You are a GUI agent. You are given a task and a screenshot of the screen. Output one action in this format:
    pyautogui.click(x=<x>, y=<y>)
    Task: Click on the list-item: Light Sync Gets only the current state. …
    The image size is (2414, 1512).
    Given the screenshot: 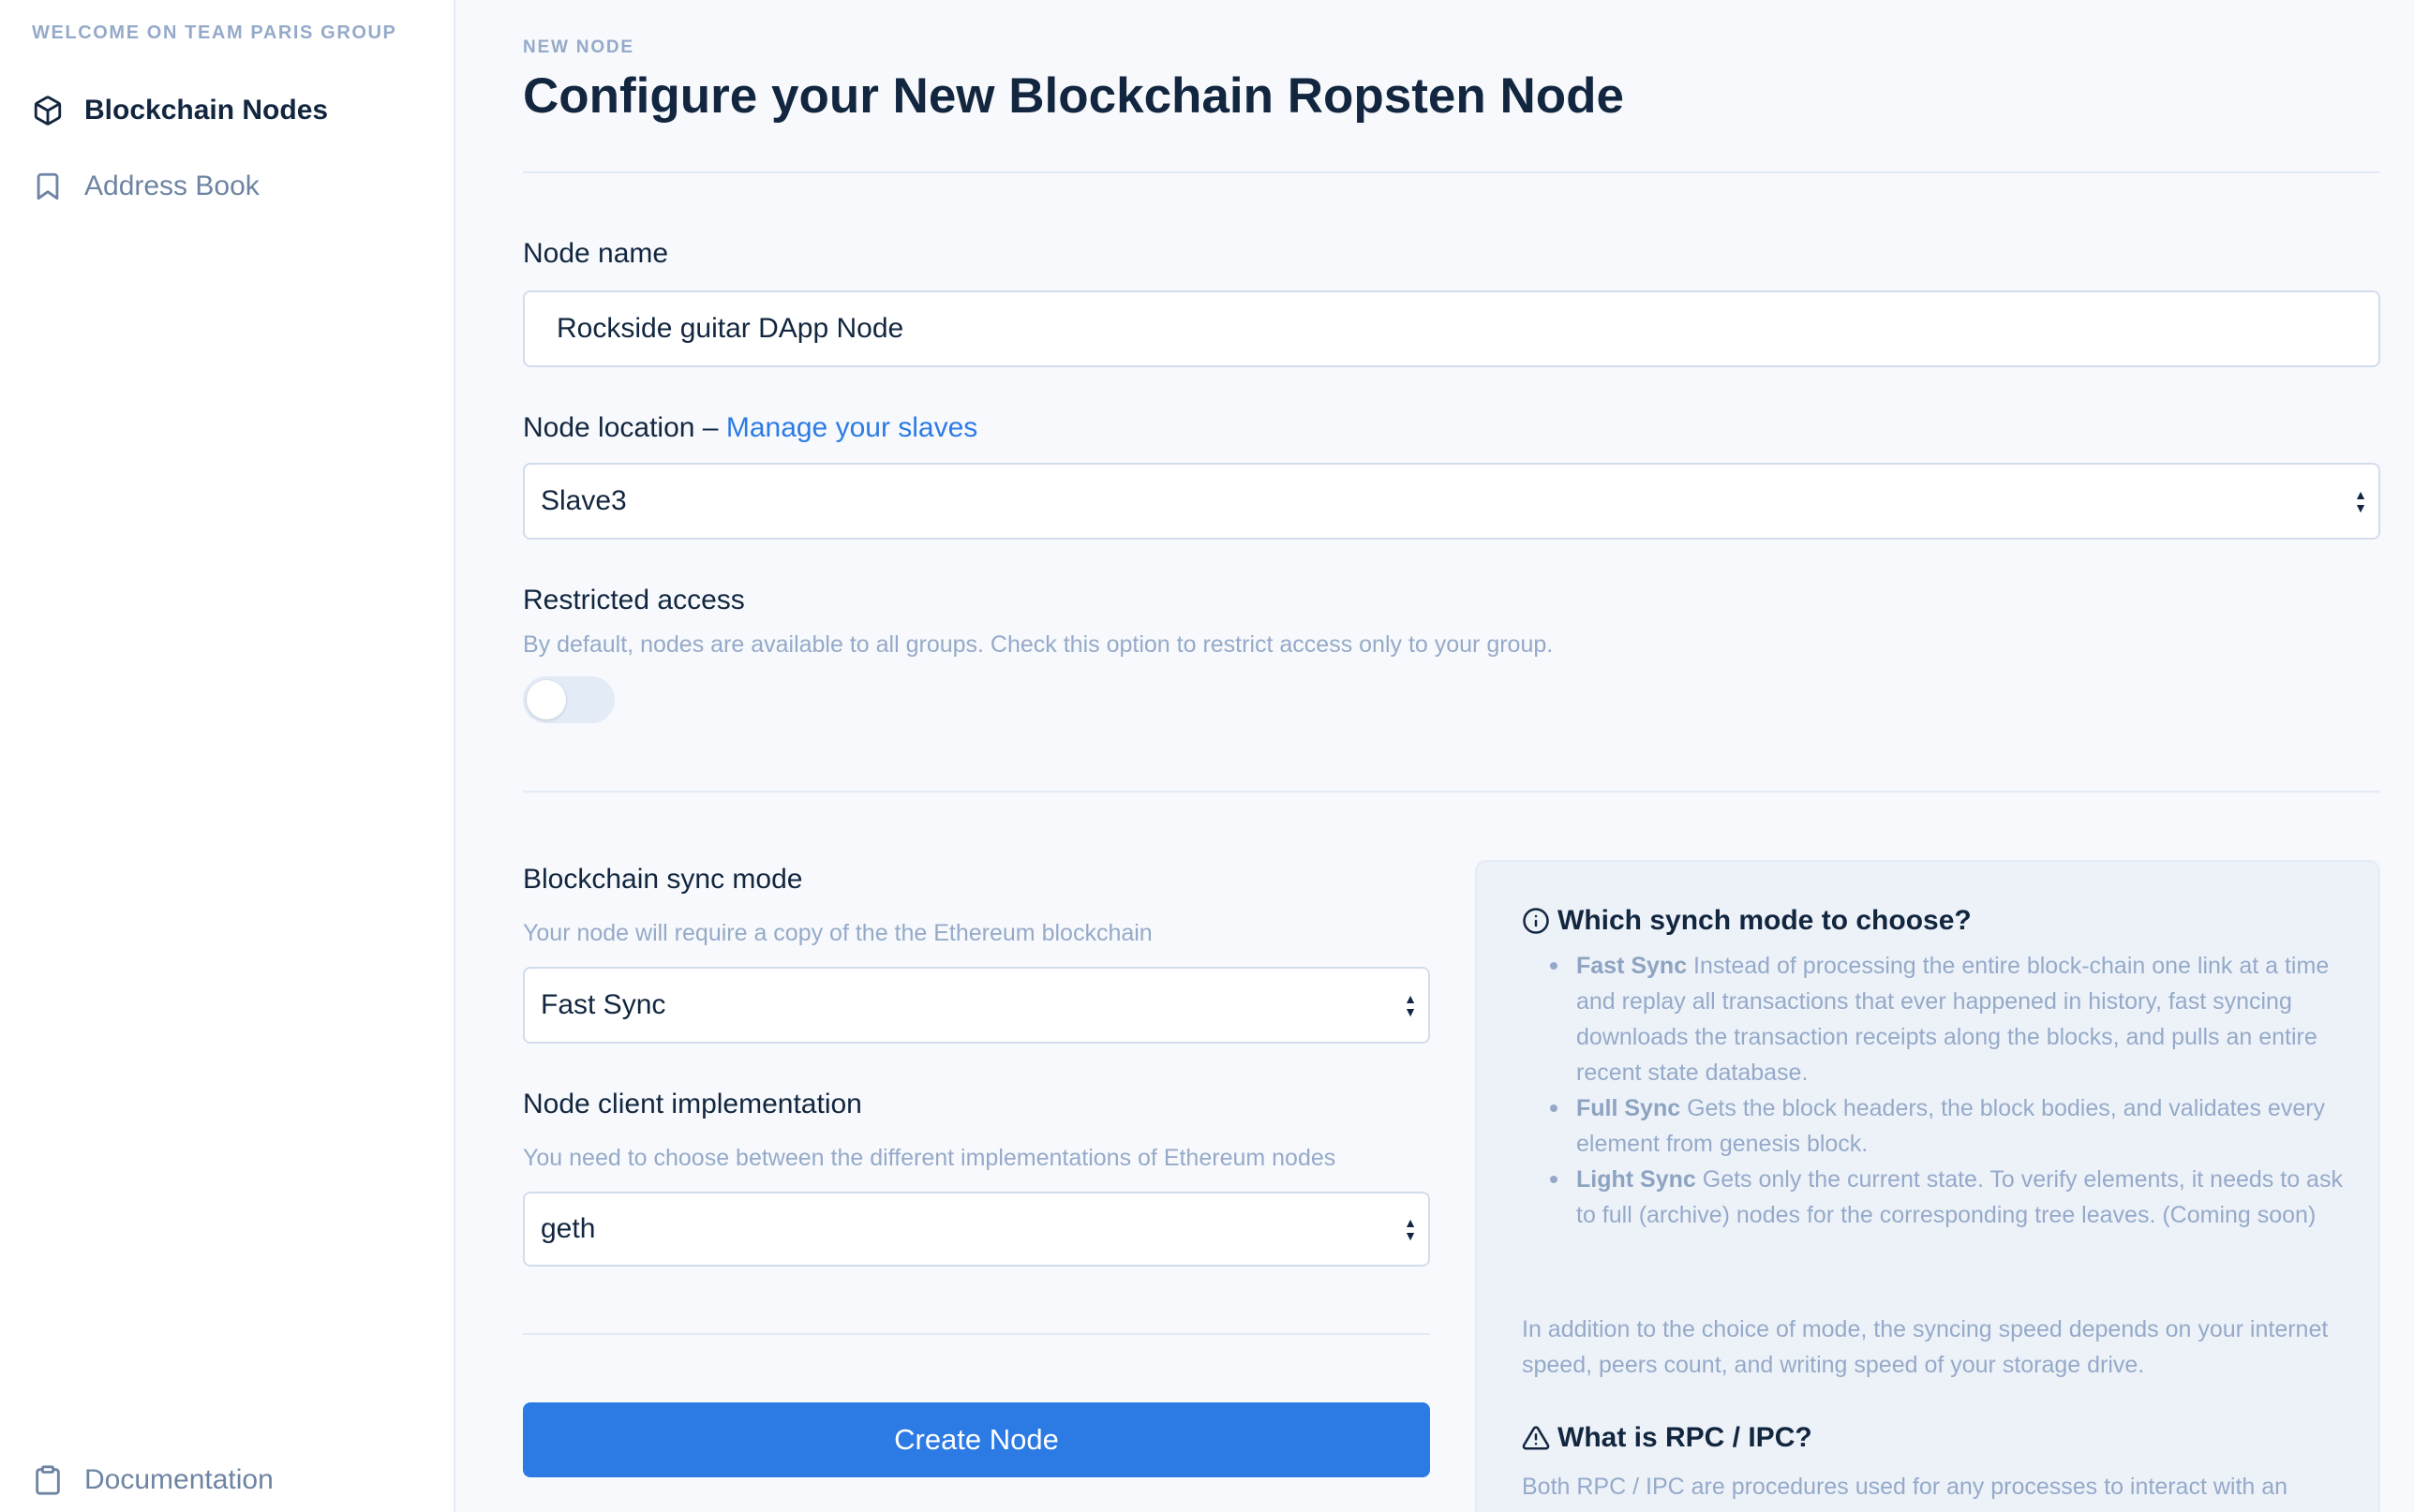 What is the action you would take?
    pyautogui.click(x=1947, y=1197)
    